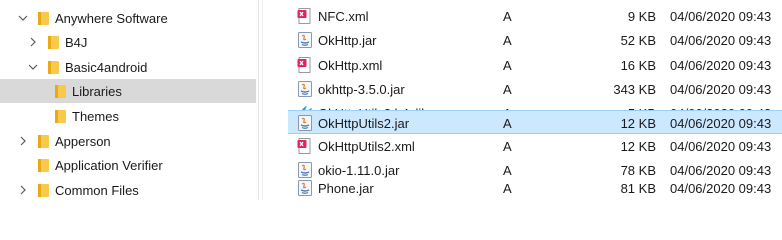 The width and height of the screenshot is (782, 240). I want to click on nav-item-application-verifier: Application Verifier, so click(128, 165).